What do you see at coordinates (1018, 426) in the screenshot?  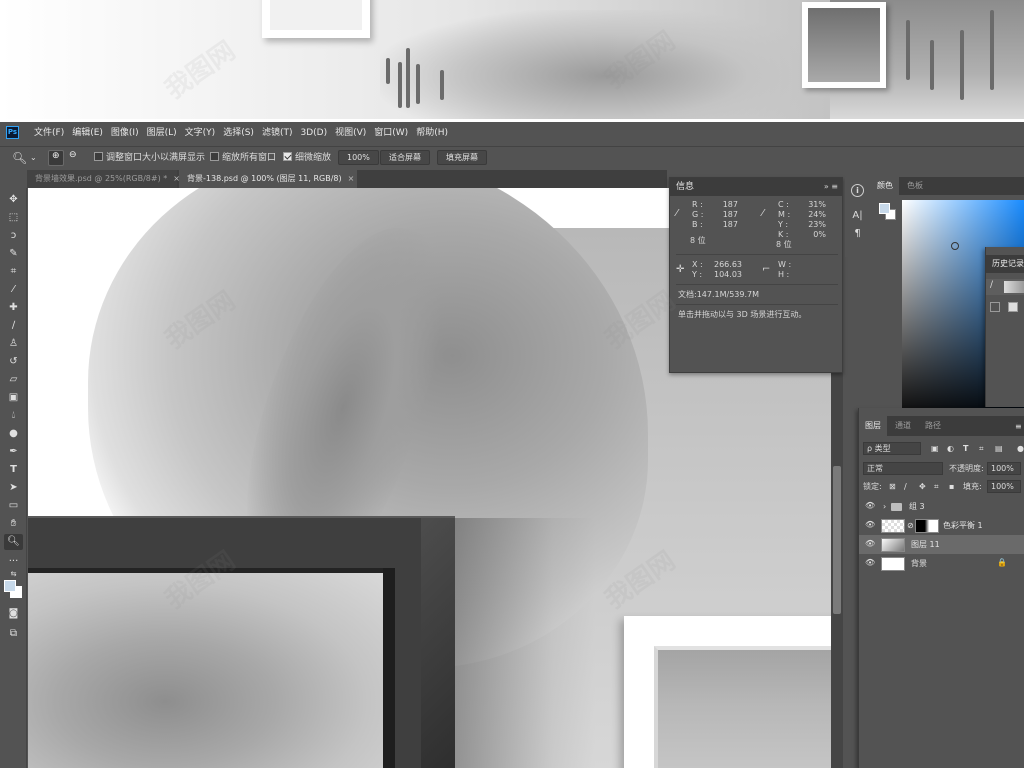 I see `panel-menu-icon: ≡` at bounding box center [1018, 426].